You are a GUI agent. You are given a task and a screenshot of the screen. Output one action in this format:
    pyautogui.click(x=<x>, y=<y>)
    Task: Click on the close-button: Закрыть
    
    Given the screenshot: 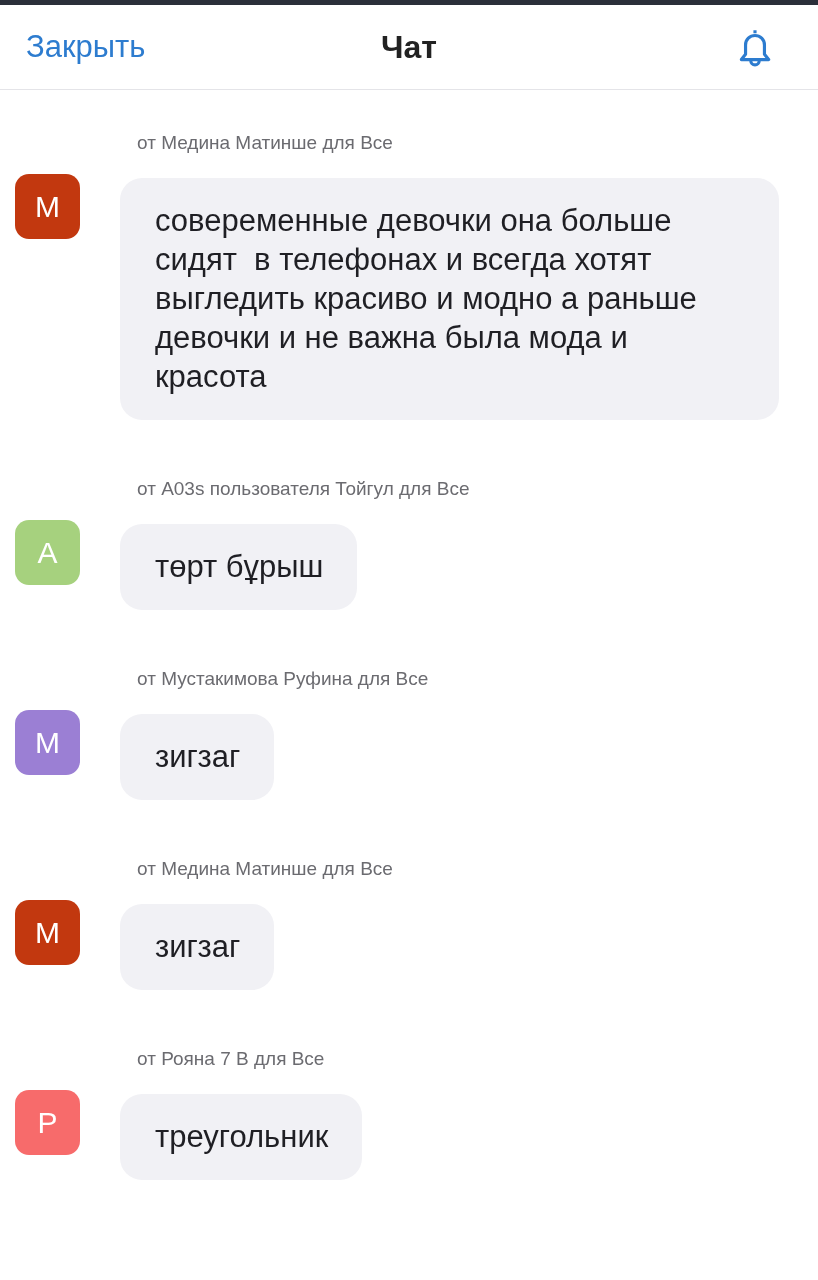 What is the action you would take?
    pyautogui.click(x=86, y=47)
    